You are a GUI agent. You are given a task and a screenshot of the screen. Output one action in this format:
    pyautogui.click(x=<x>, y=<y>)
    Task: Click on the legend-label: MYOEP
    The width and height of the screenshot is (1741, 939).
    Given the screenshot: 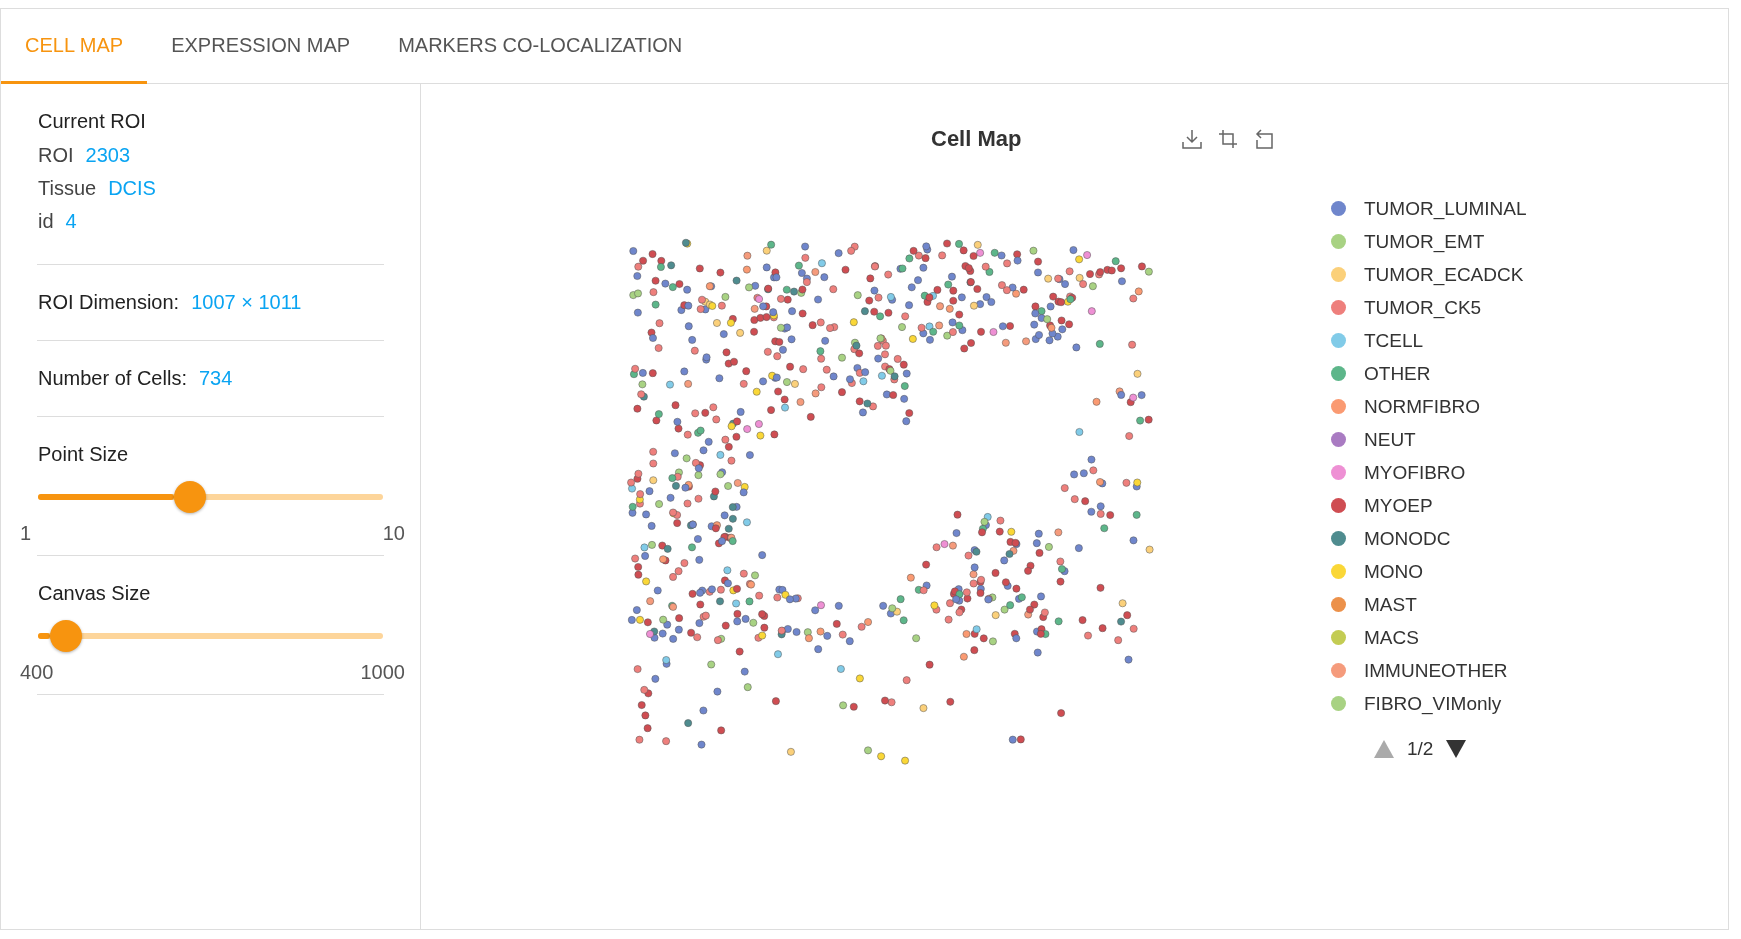 What is the action you would take?
    pyautogui.click(x=1398, y=505)
    